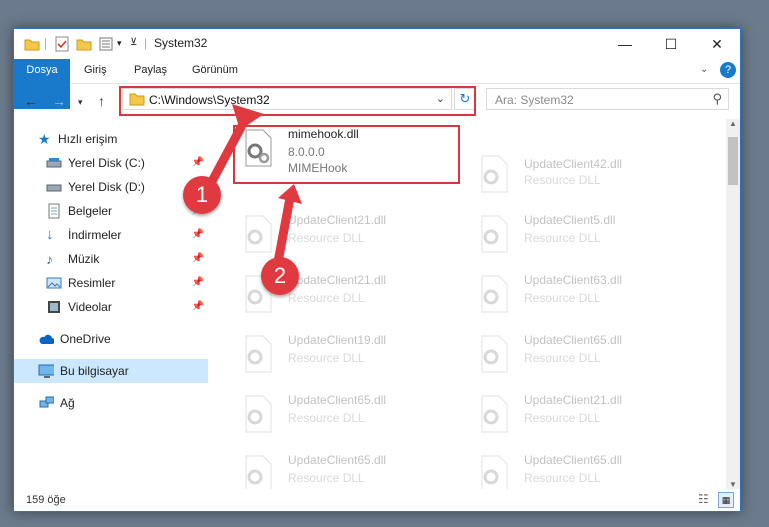 Image resolution: width=769 pixels, height=527 pixels. Describe the element at coordinates (280, 276) in the screenshot. I see `step-badge-2: 2` at that location.